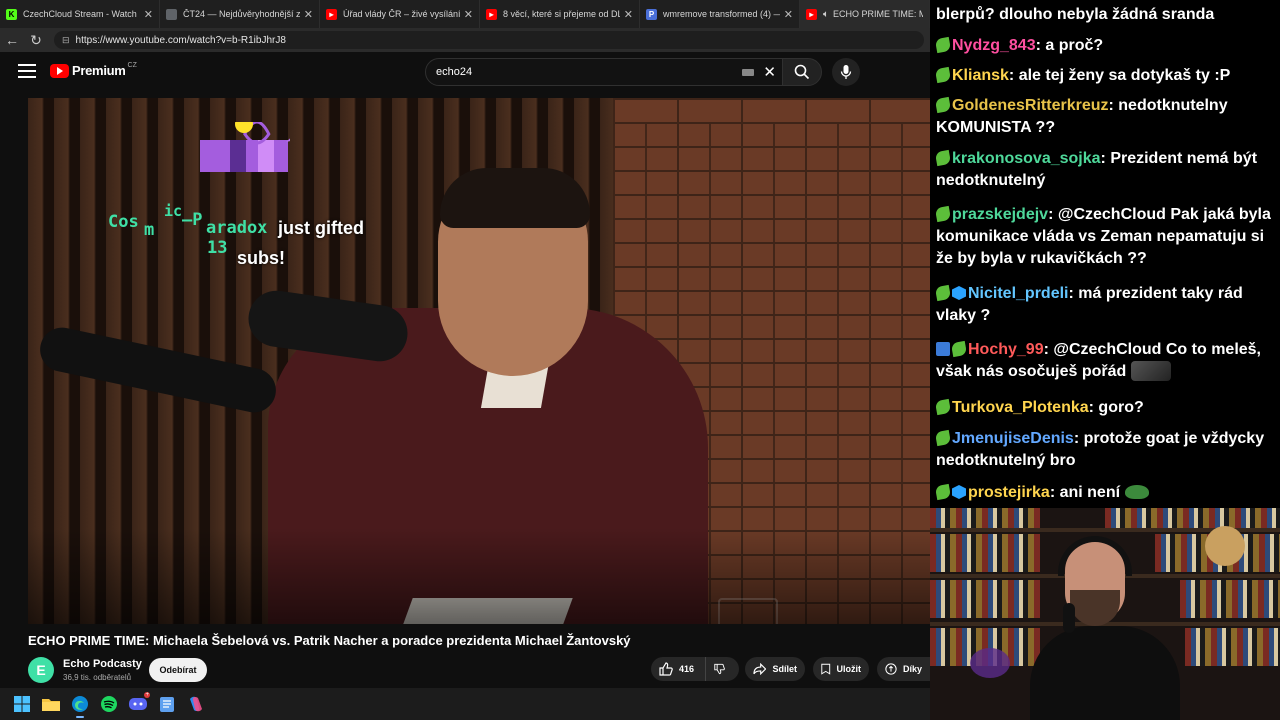 The width and height of the screenshot is (1280, 720). I want to click on guest-hair, so click(515, 198).